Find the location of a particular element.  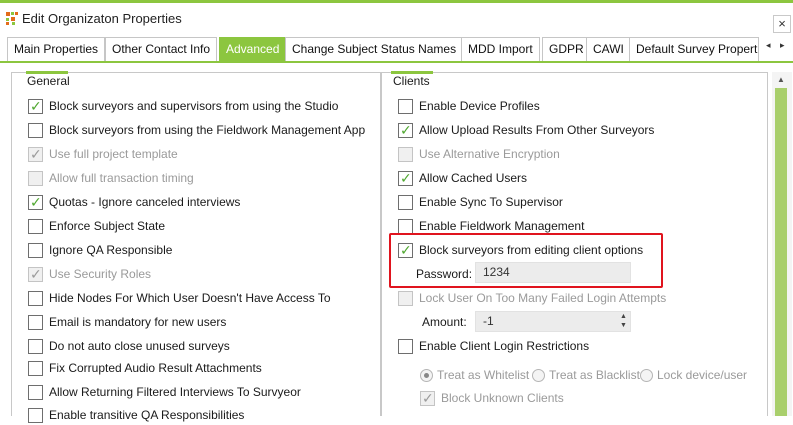

general-option-row: ✓ Quotas - Ignore canceled interviews is located at coordinates (134, 202).